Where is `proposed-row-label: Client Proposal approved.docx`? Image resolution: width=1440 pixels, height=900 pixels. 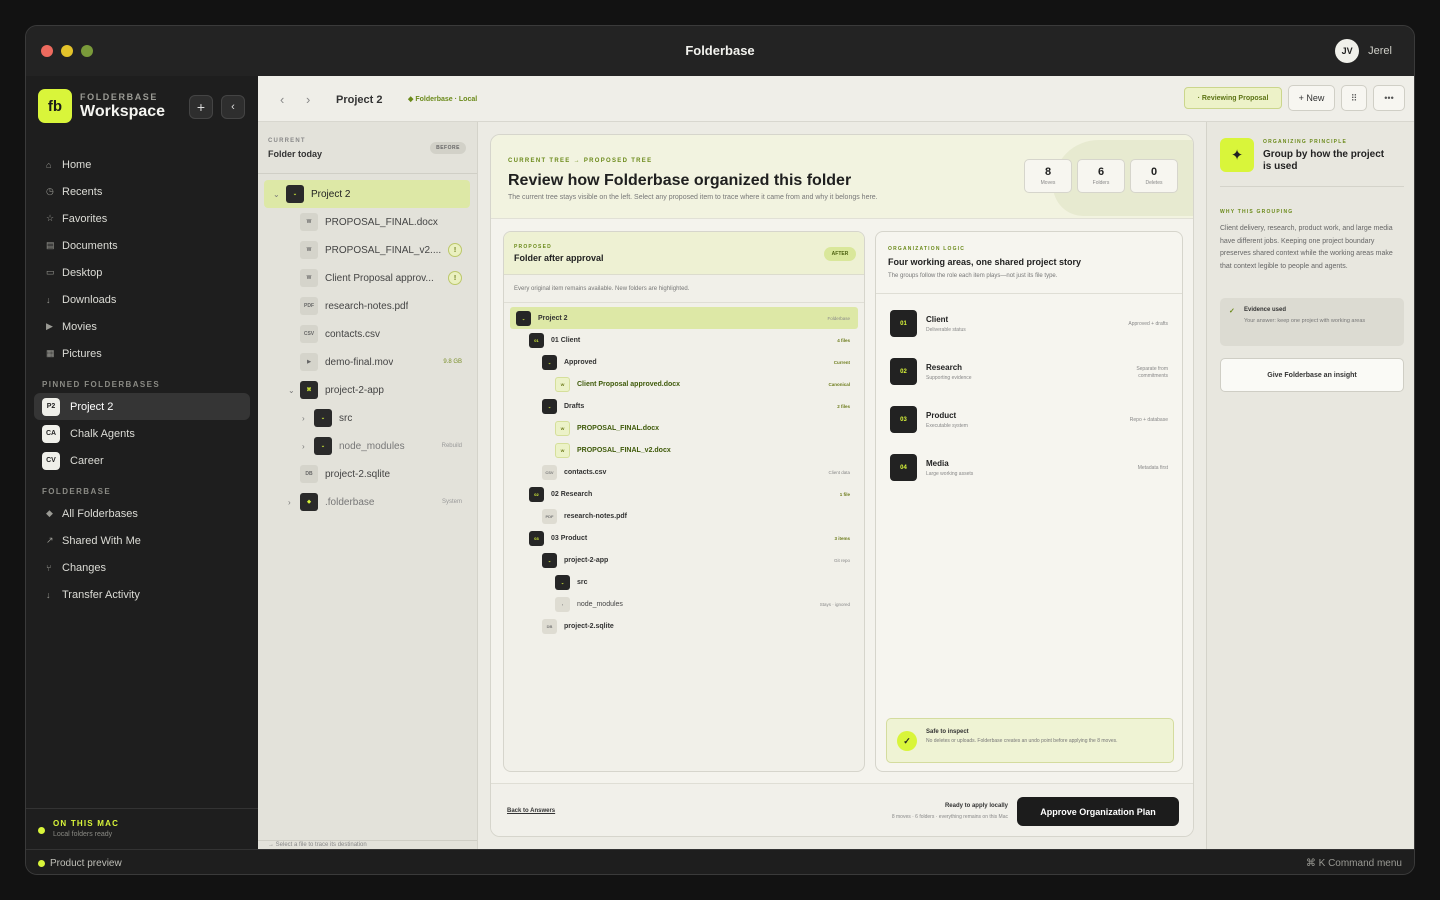 proposed-row-label: Client Proposal approved.docx is located at coordinates (629, 384).